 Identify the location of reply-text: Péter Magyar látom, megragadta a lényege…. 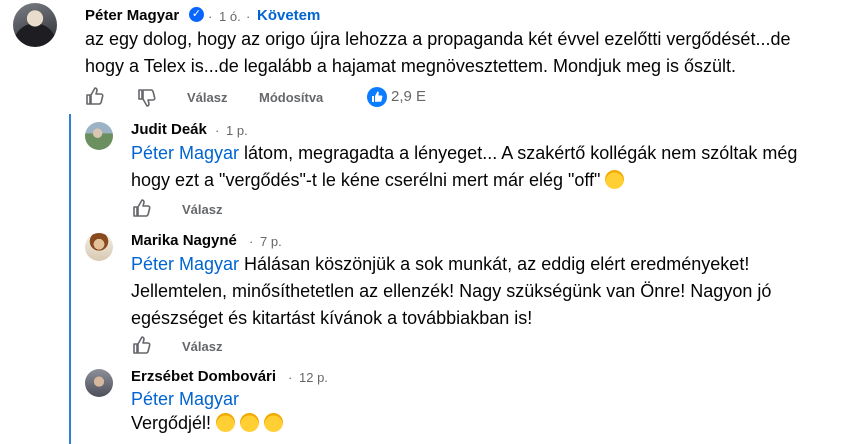
(476, 167).